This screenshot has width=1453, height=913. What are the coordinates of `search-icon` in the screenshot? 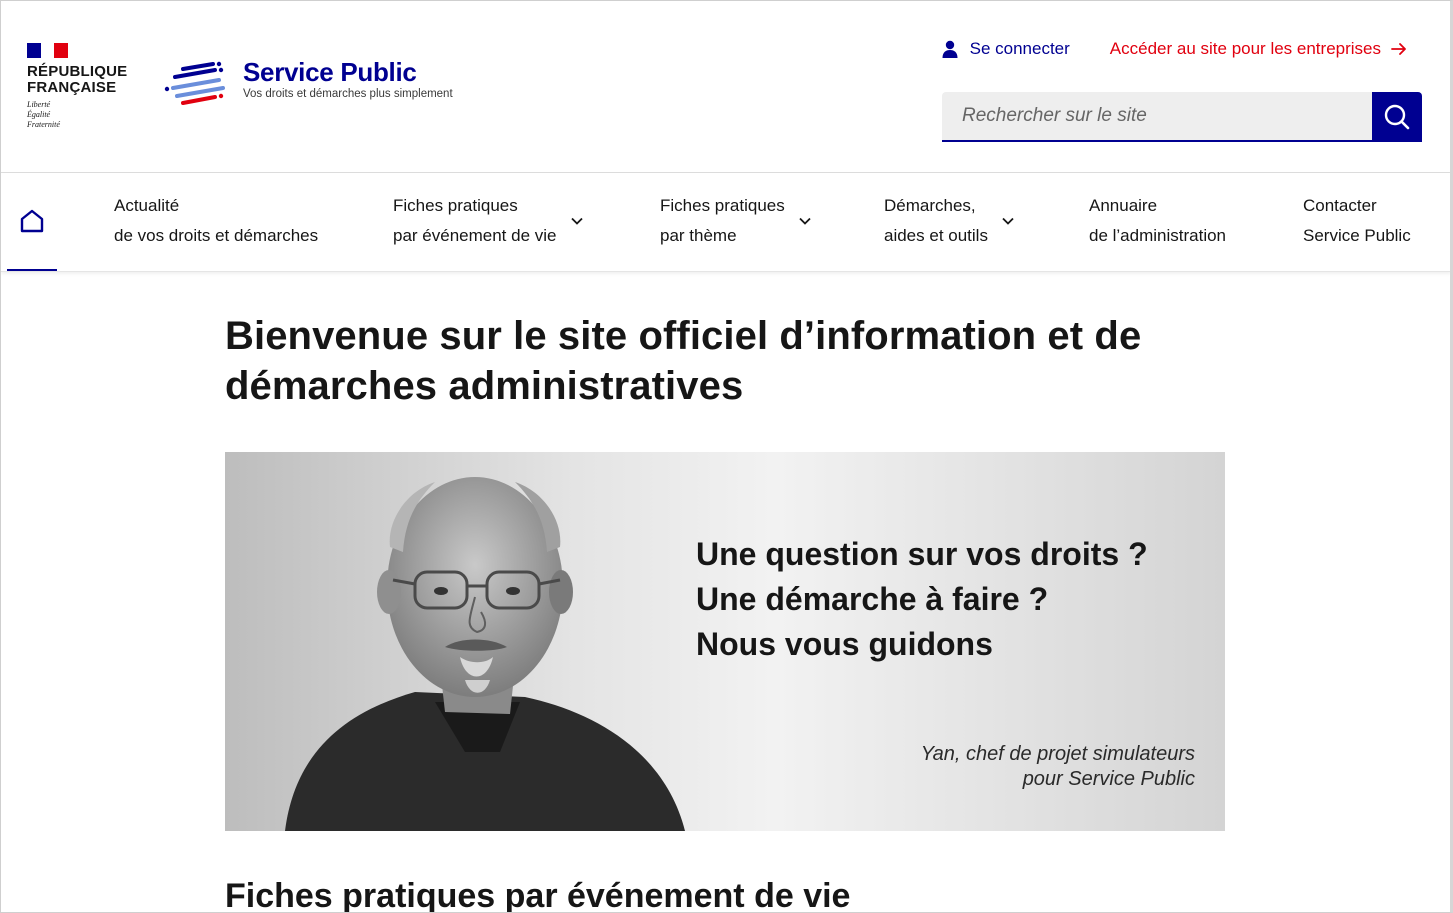 It's located at (1397, 117).